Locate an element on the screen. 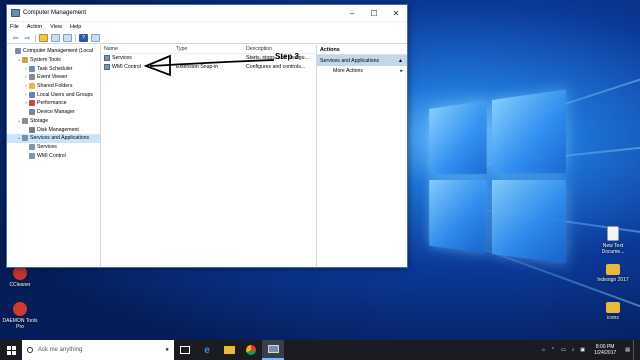  actions-section: Services and Applications ▲ is located at coordinates (362, 60).